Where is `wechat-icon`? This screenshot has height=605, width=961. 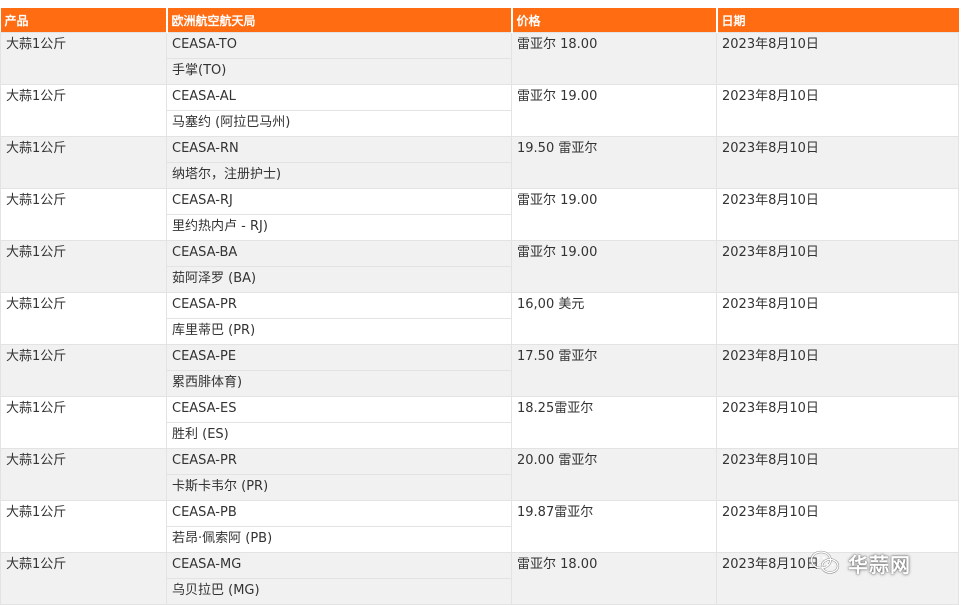 wechat-icon is located at coordinates (825, 563).